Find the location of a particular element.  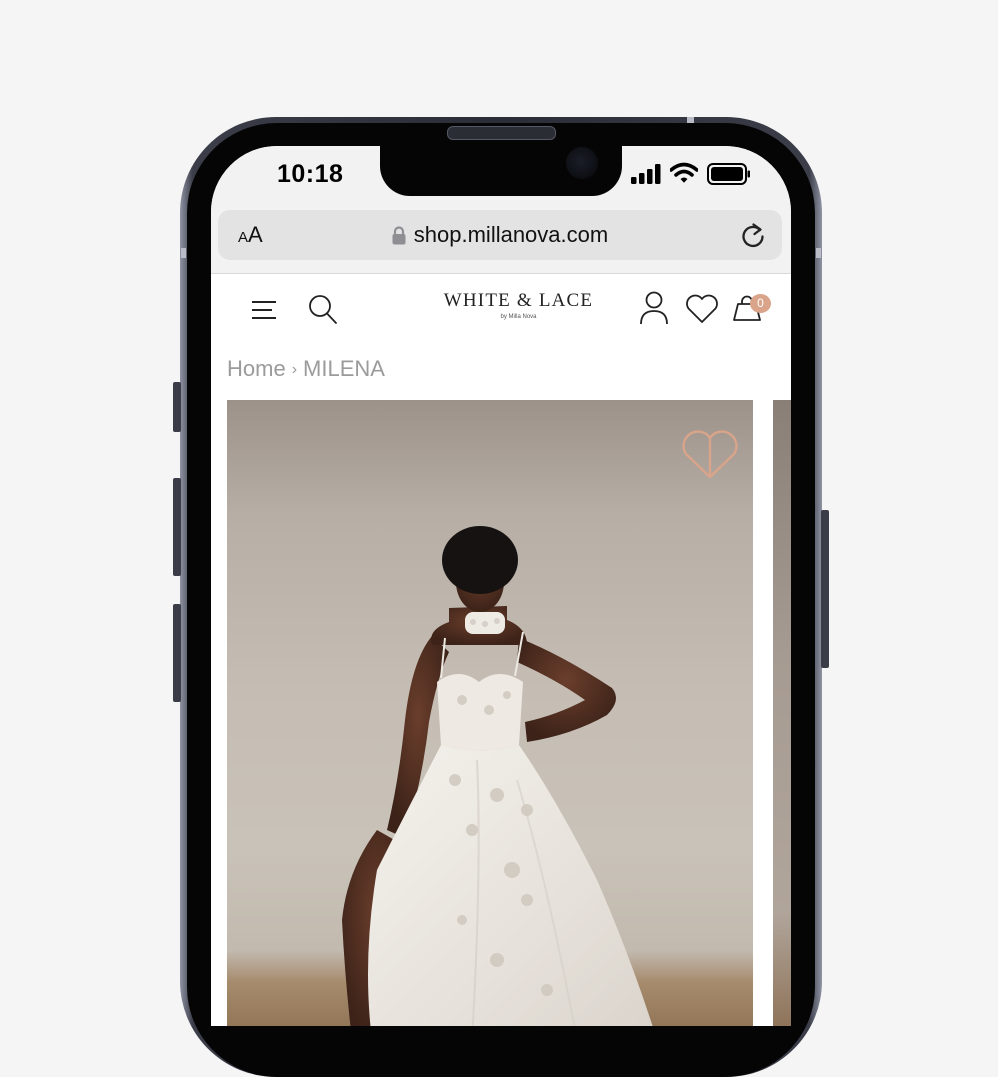

battery-icon is located at coordinates (728, 174).